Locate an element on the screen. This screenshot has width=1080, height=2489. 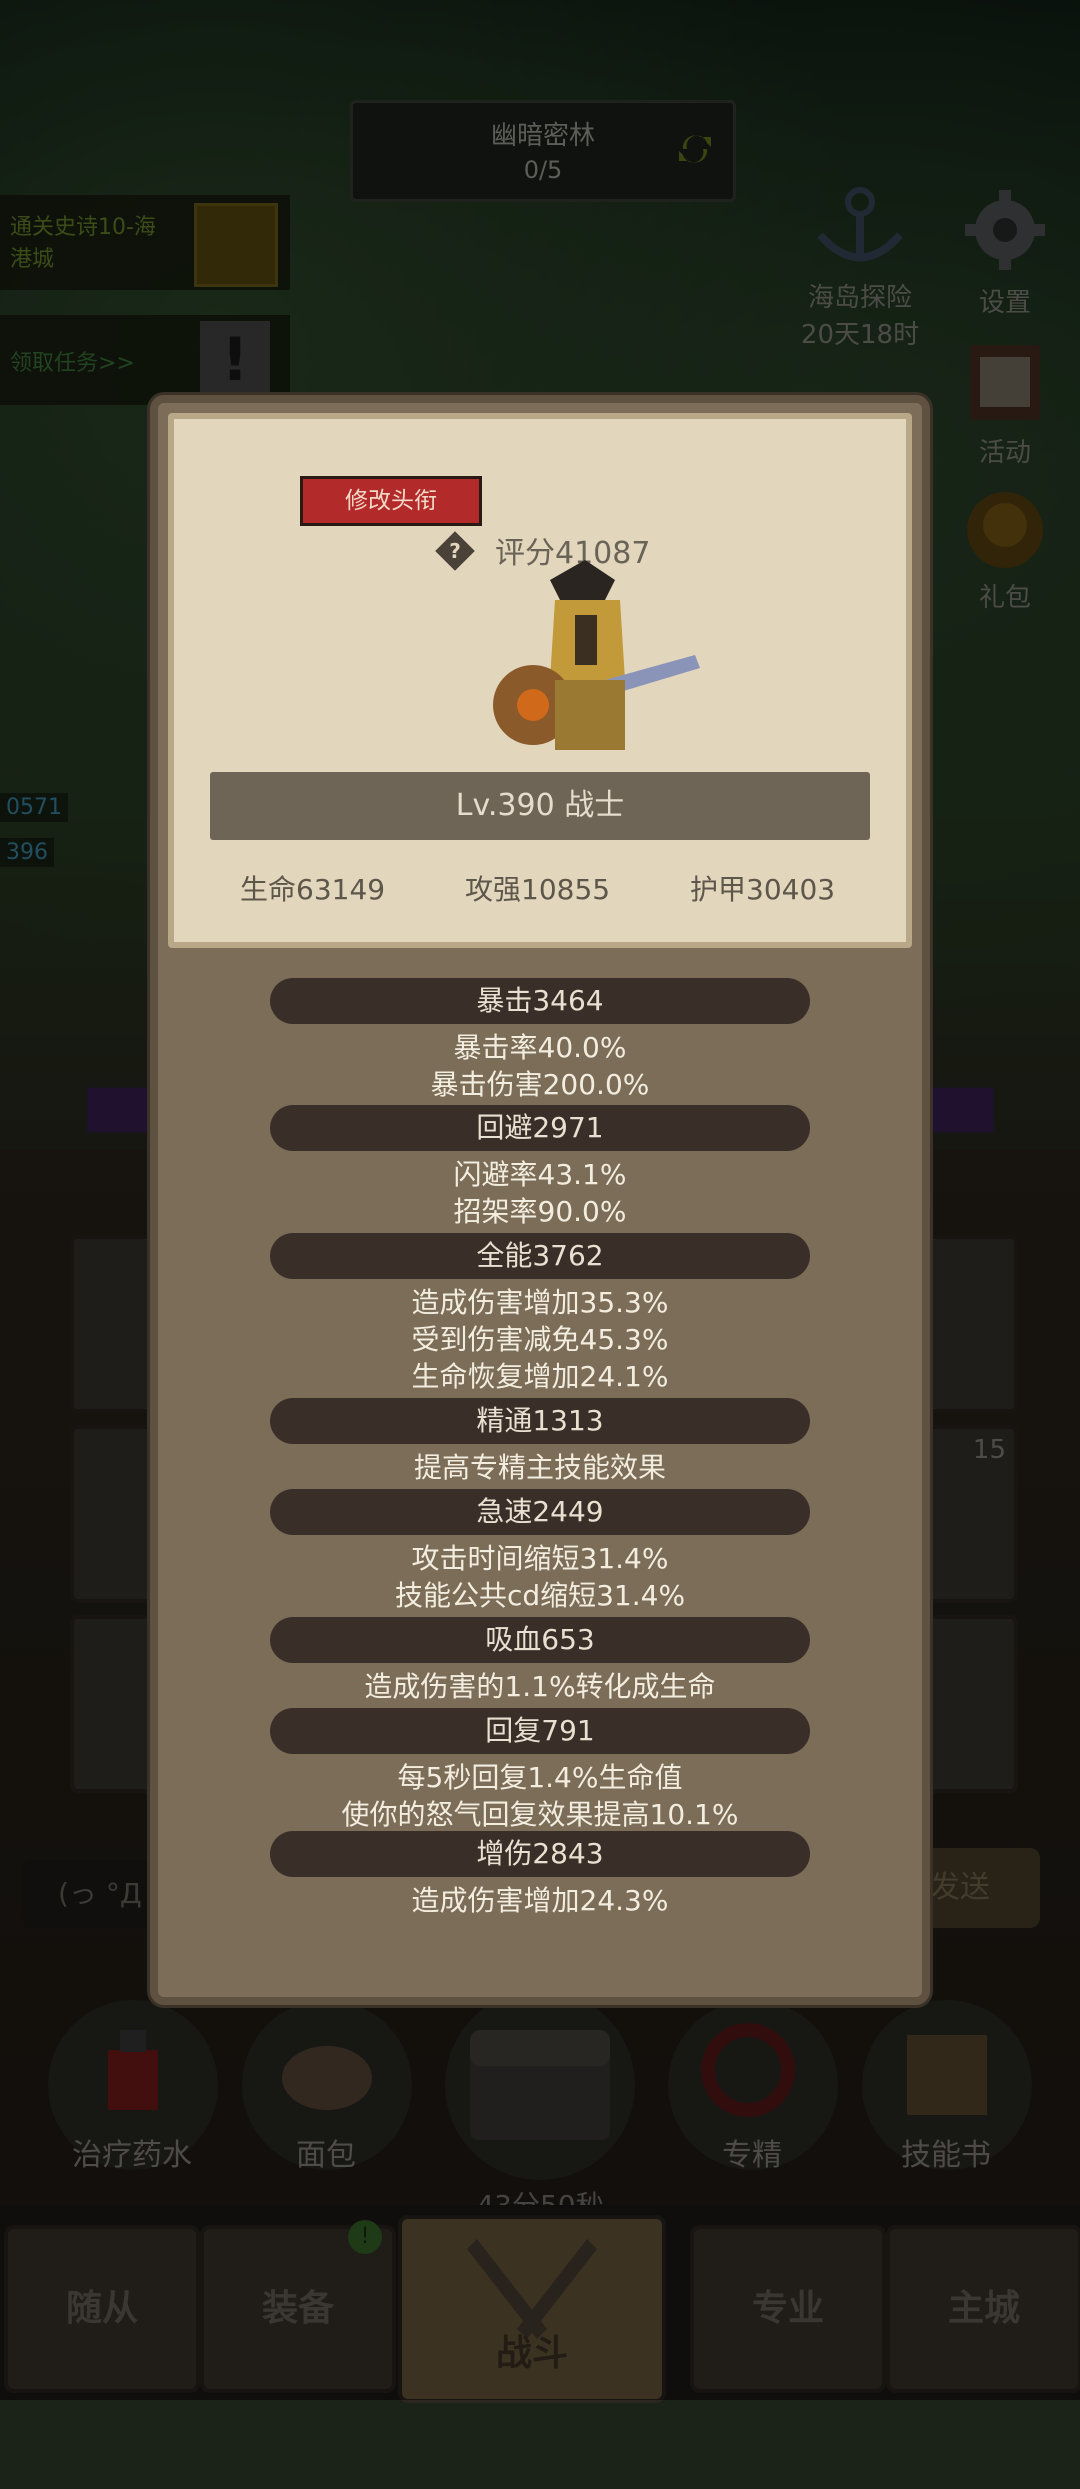
level-class-bar: Lv.390 战士 is located at coordinates (540, 806).